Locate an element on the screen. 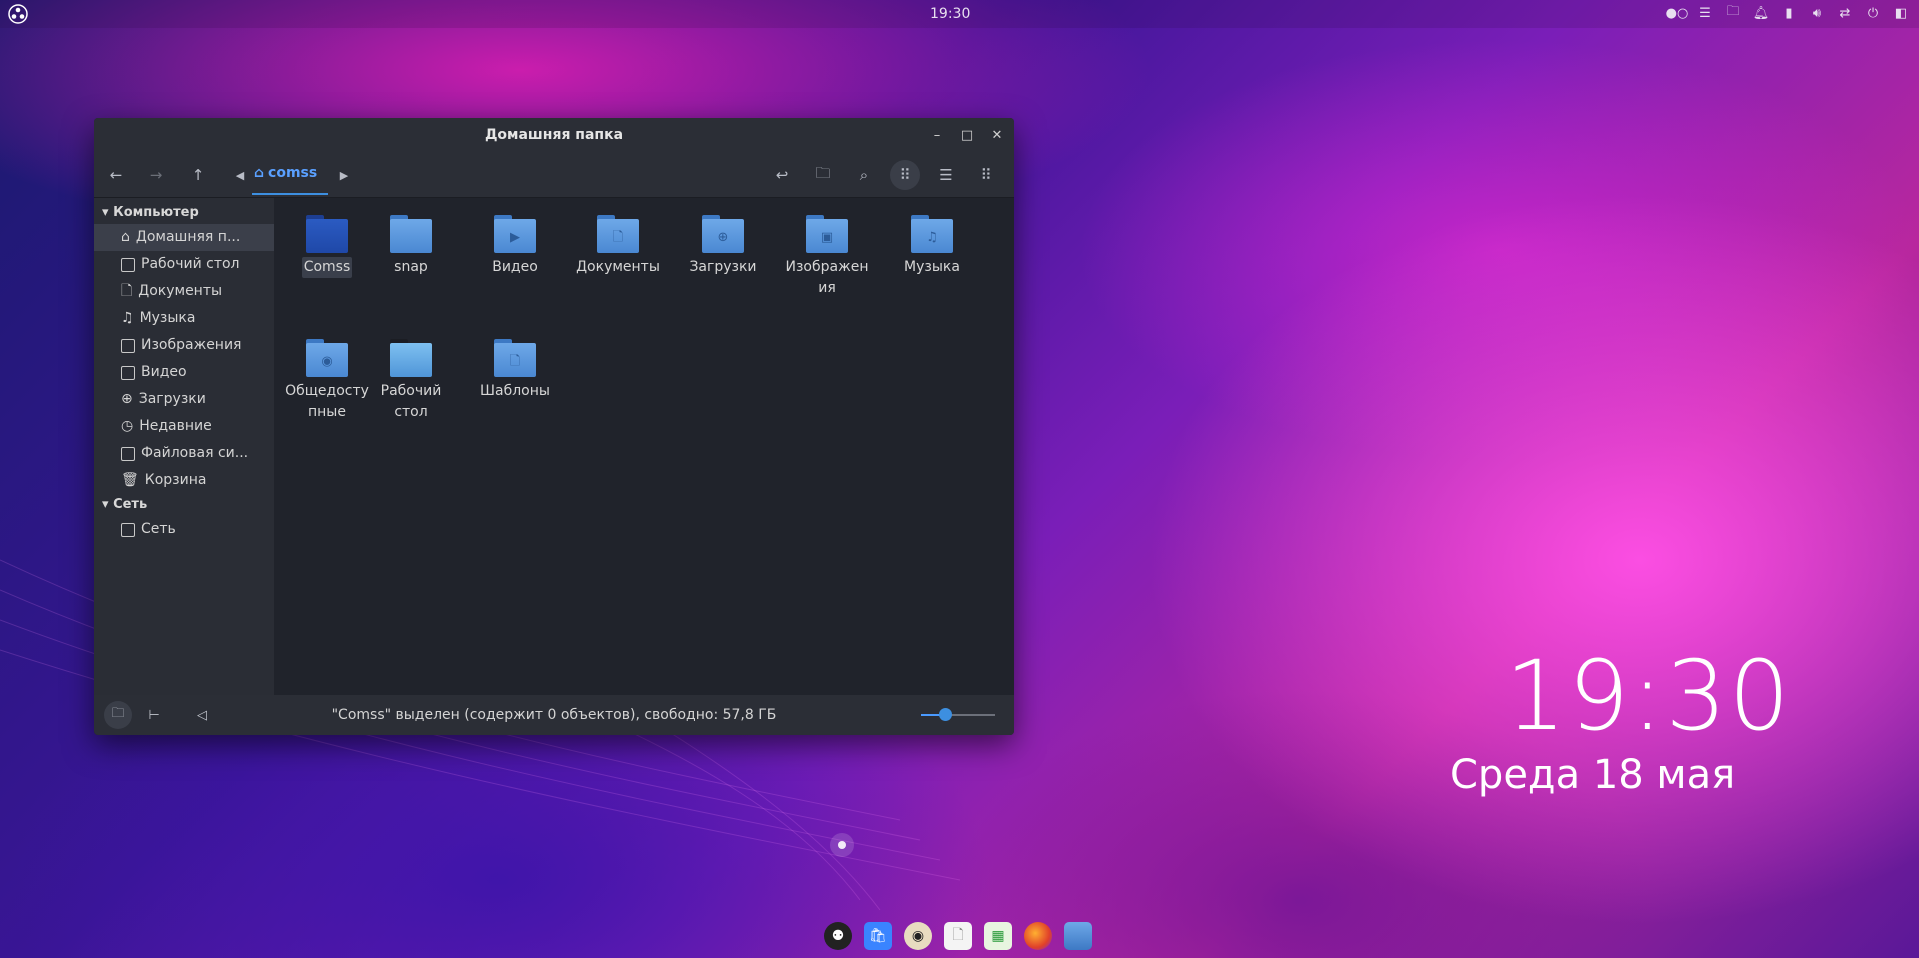 Image resolution: width=1919 pixels, height=958 pixels. sidebar-group-network: ▾ Сеть is located at coordinates (184, 505).